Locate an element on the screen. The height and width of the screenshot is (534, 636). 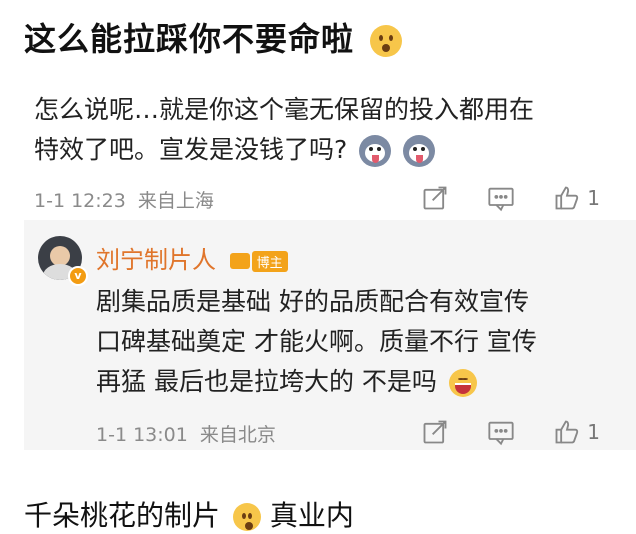
emoji-icon is located at coordinates (246, 517).